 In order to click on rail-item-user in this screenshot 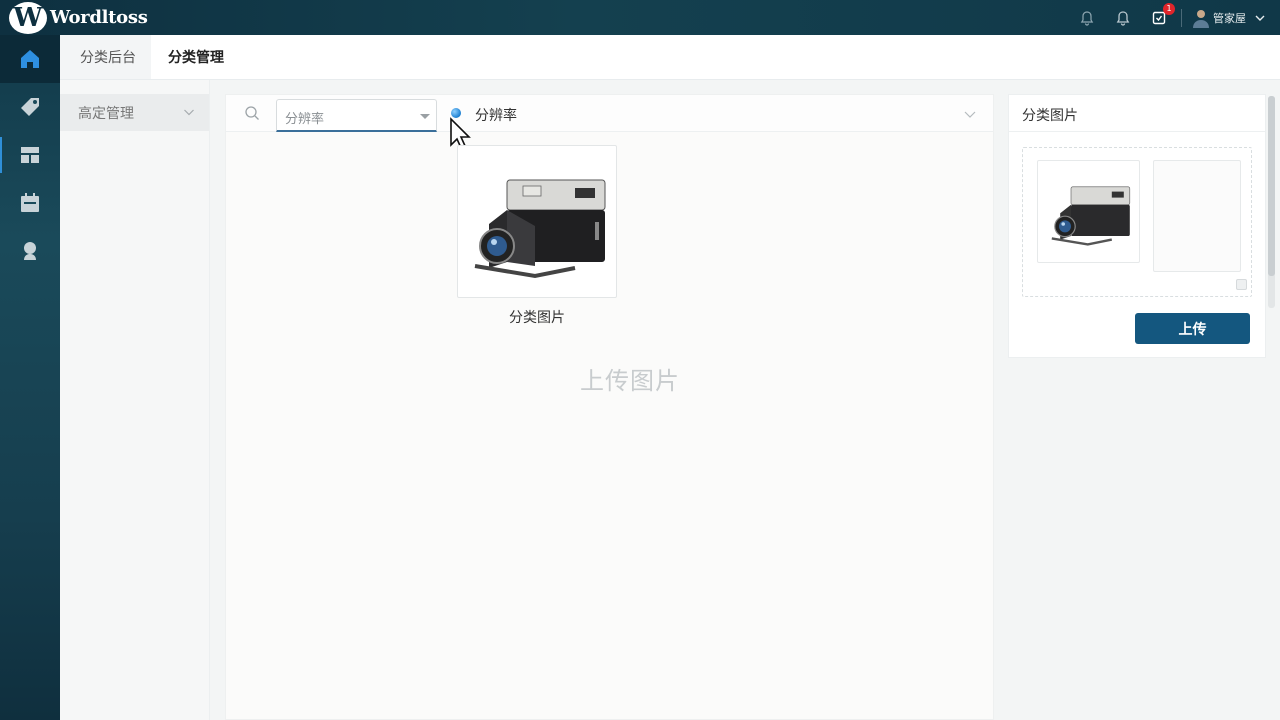, I will do `click(30, 251)`.